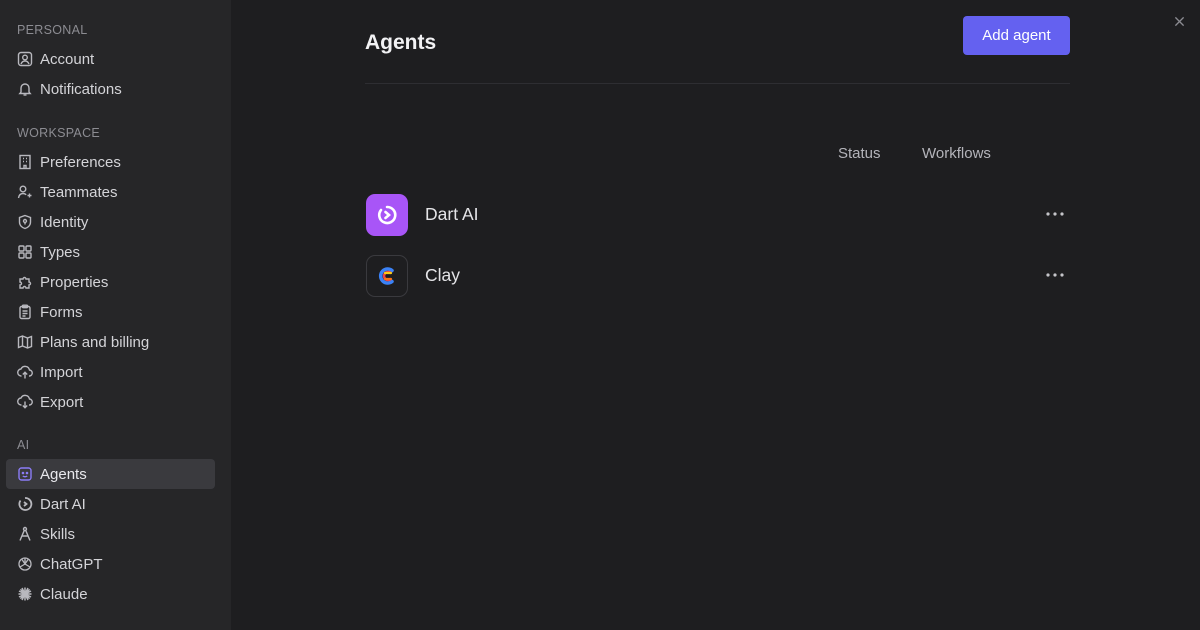 The image size is (1200, 630). What do you see at coordinates (71, 564) in the screenshot?
I see `sidebar-item-label: ChatGPT` at bounding box center [71, 564].